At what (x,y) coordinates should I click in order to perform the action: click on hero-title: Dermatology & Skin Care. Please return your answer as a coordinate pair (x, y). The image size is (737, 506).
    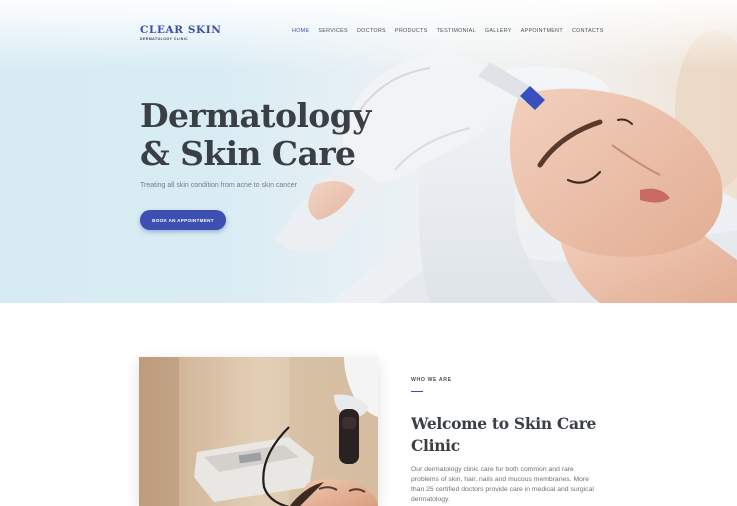
    Looking at the image, I should click on (270, 135).